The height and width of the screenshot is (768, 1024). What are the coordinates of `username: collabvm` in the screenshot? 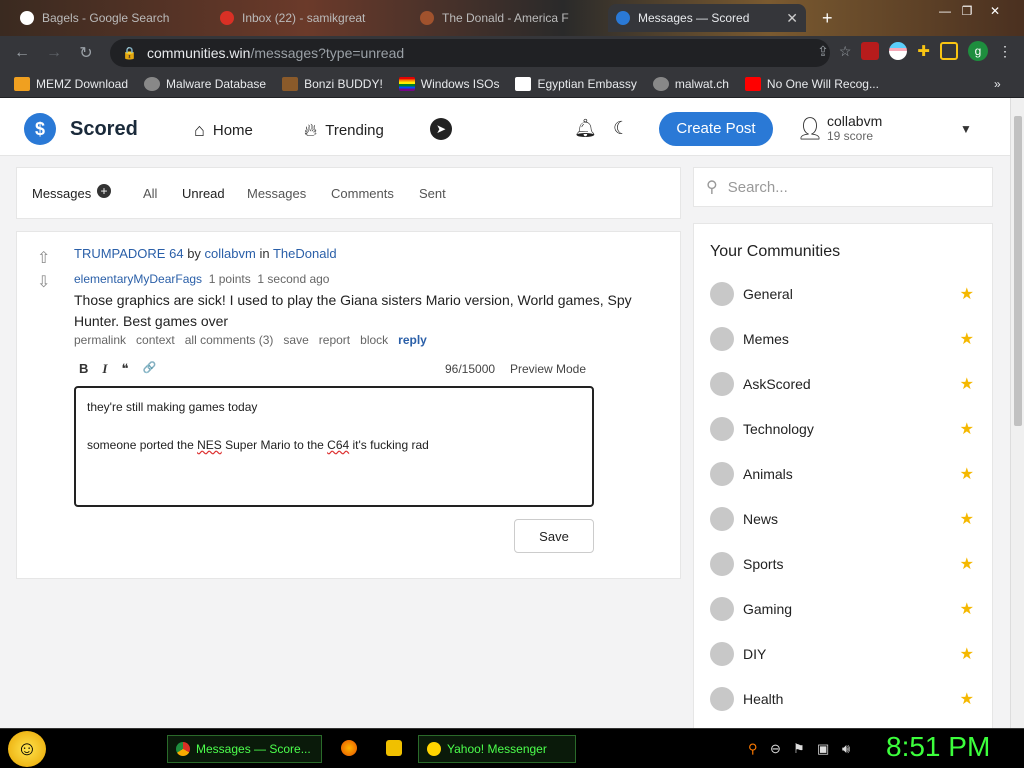 It's located at (854, 121).